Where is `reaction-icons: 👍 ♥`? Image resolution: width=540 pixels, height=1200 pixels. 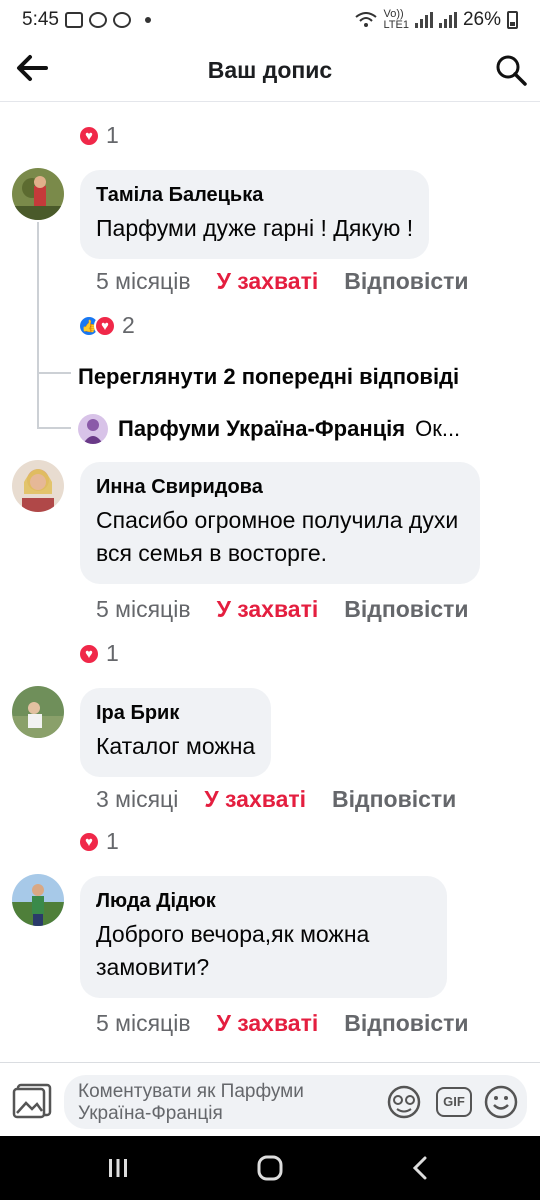 reaction-icons: 👍 ♥ is located at coordinates (97, 325).